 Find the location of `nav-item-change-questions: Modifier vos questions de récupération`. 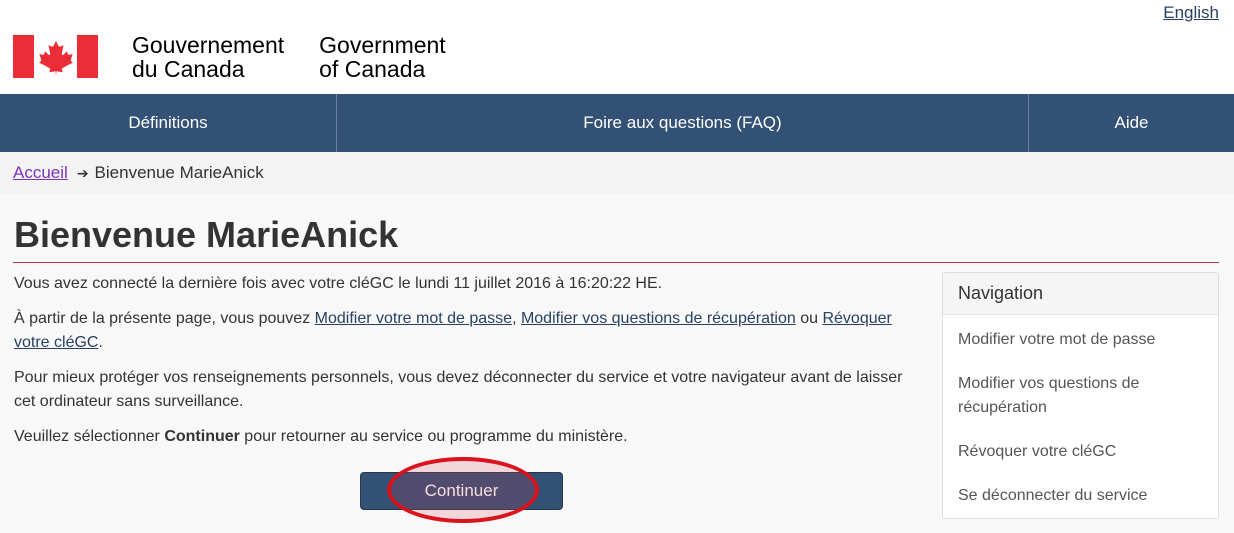

nav-item-change-questions: Modifier vos questions de récupération is located at coordinates (1080, 396).